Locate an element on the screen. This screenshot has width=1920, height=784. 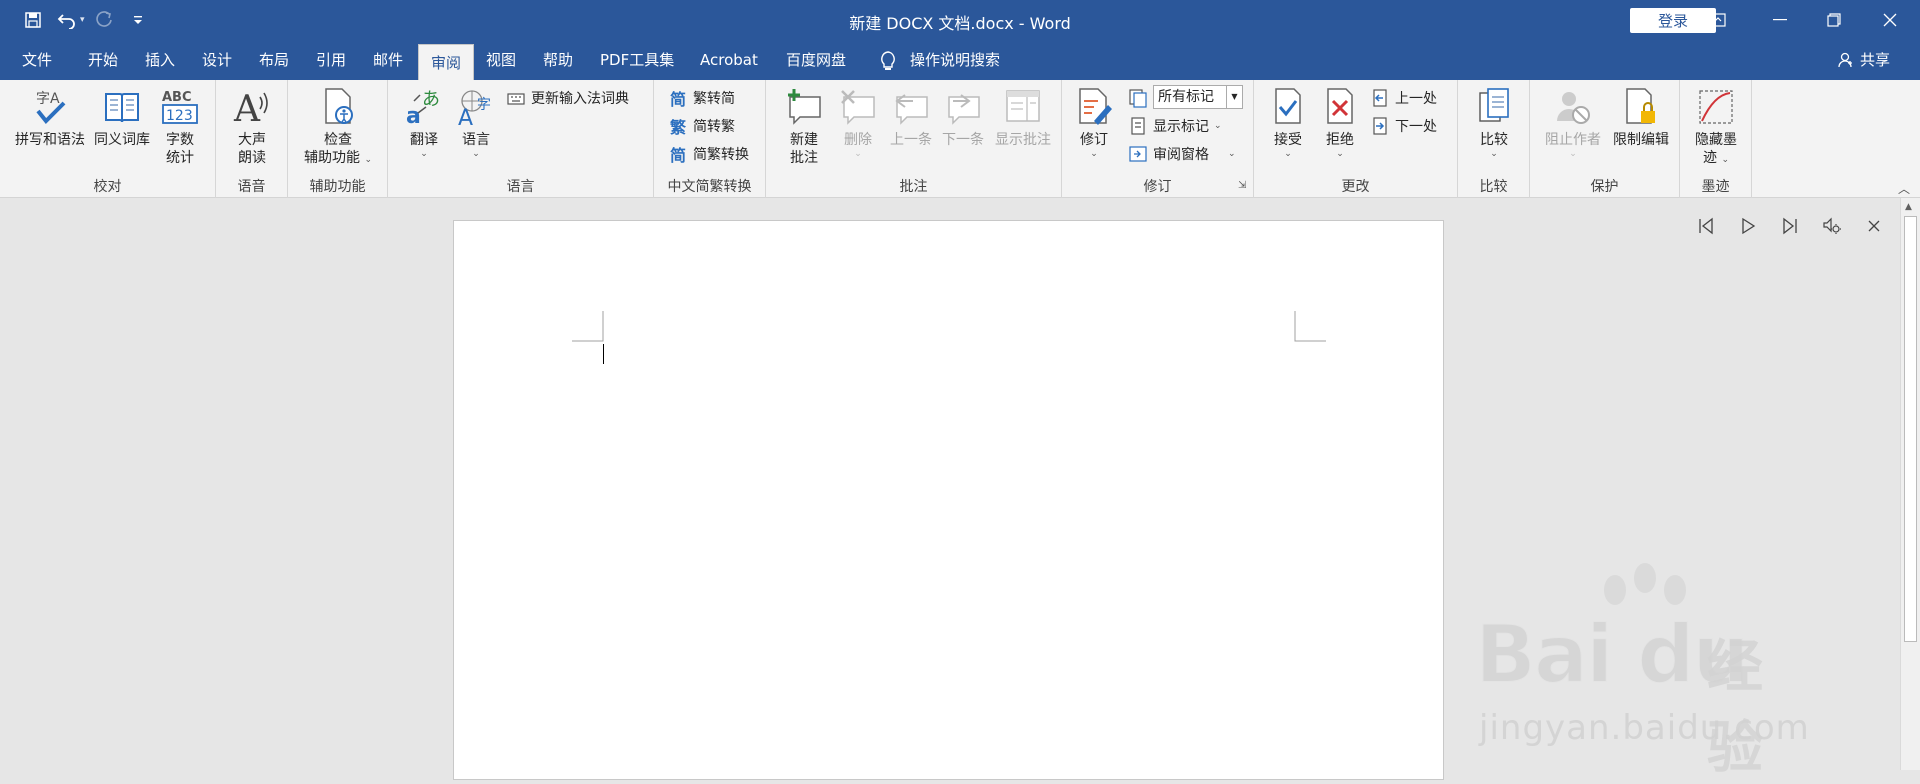
top-right-crop-mark is located at coordinates (1310, 326).